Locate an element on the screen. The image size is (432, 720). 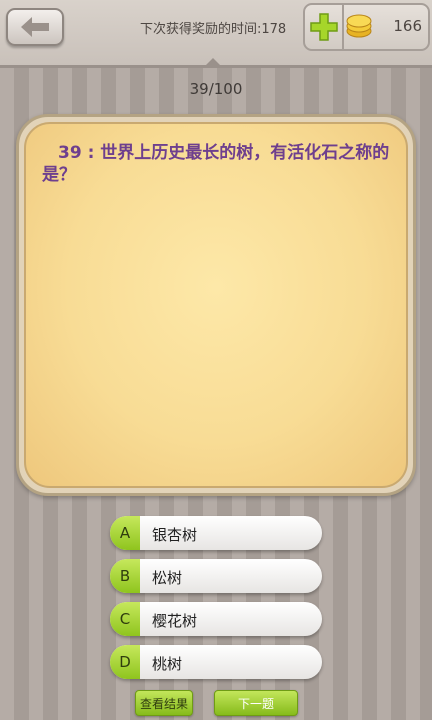
question-text: 39 : 世界上历史最长的树，有活化石之称的是？ is located at coordinates (216, 164).